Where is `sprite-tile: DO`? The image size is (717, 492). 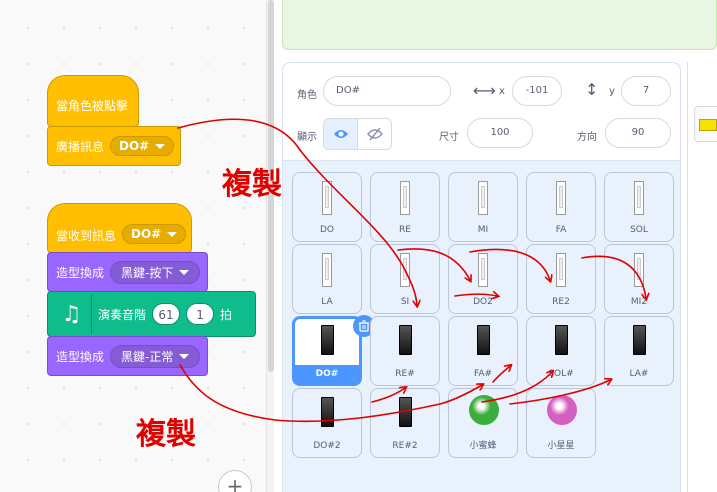 sprite-tile: DO is located at coordinates (327, 207).